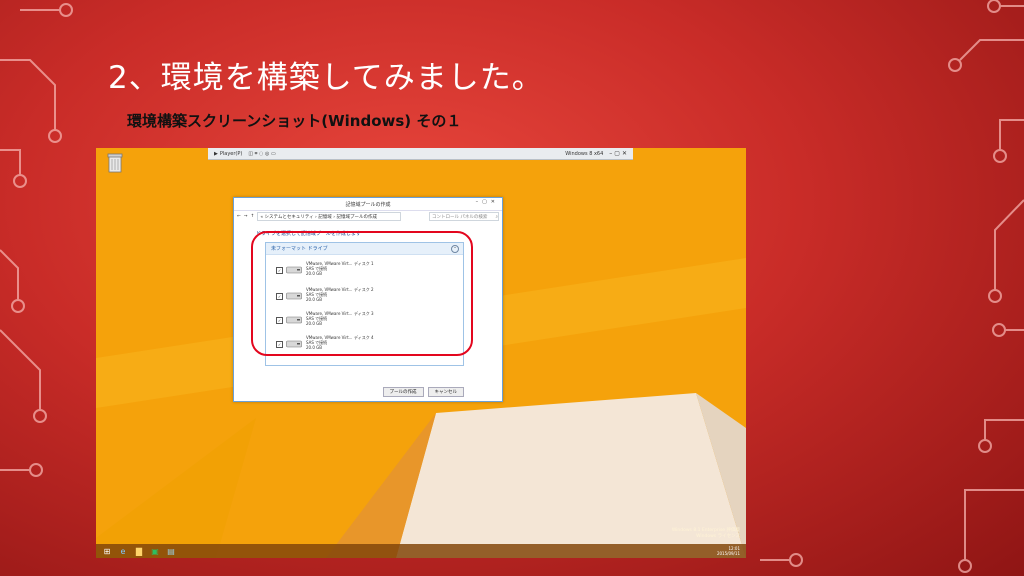 This screenshot has width=1024, height=576. I want to click on system-tray-clock: 12:01 2015/09/11, so click(728, 551).